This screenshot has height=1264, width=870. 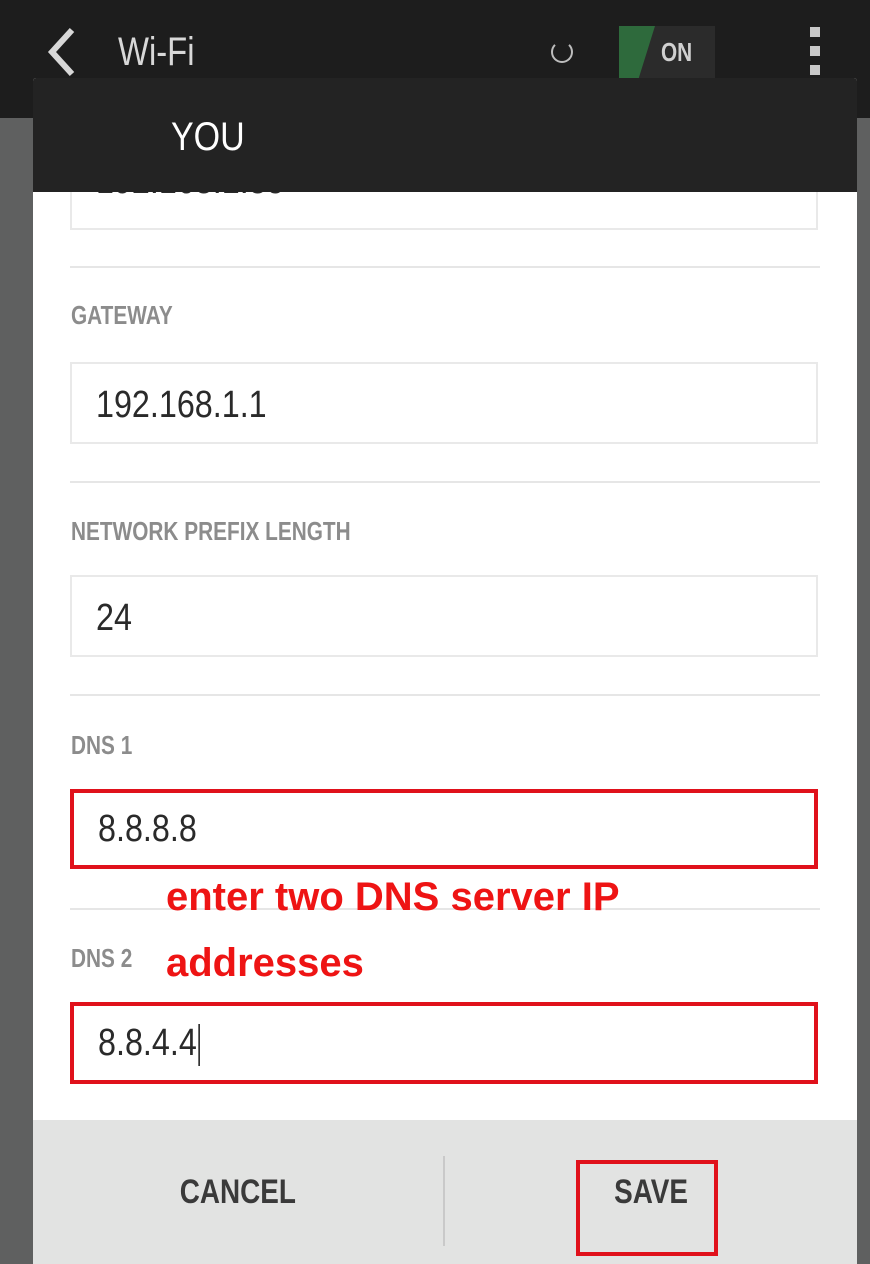 I want to click on prefix-length-value: 24, so click(x=114, y=618).